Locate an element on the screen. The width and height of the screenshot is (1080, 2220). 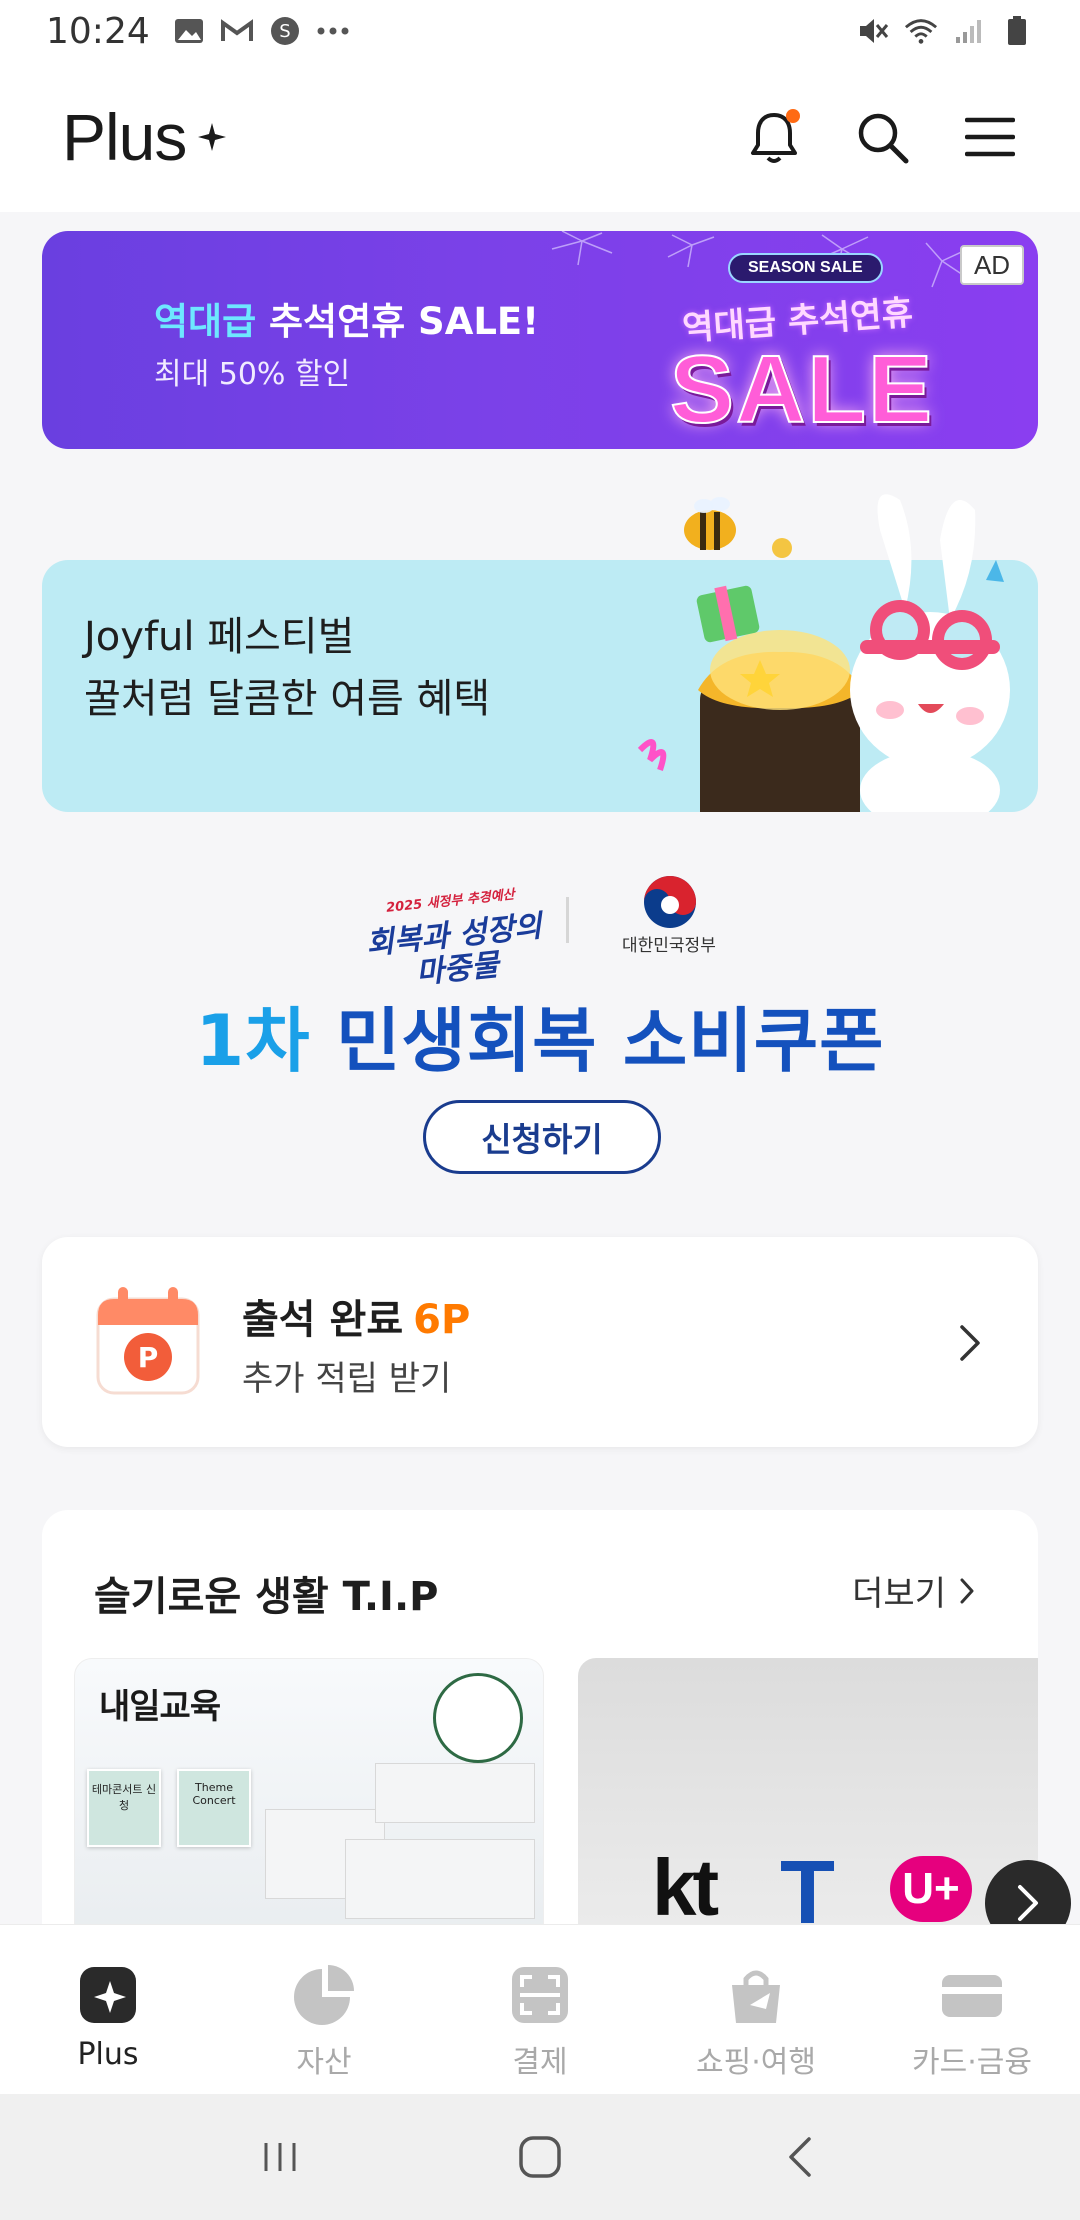
nav-item-plus: Plus is located at coordinates (108, 2009).